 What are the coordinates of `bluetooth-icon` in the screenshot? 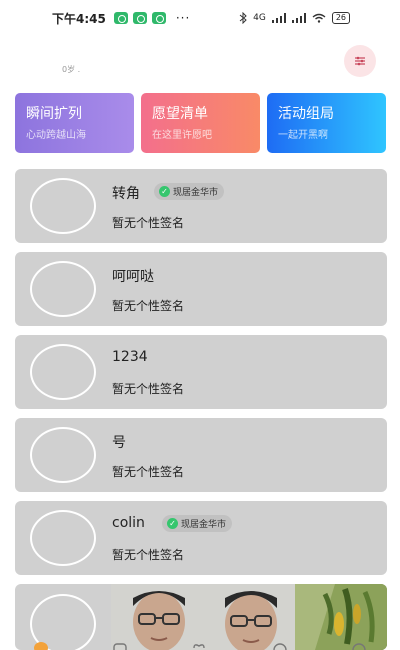 It's located at (243, 18).